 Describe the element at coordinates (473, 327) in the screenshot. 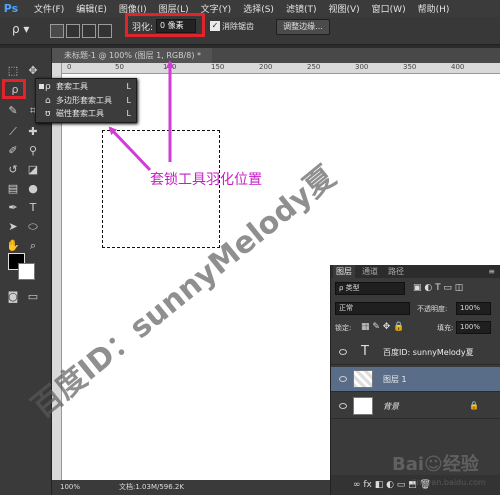

I see `fill-input: 100%` at that location.